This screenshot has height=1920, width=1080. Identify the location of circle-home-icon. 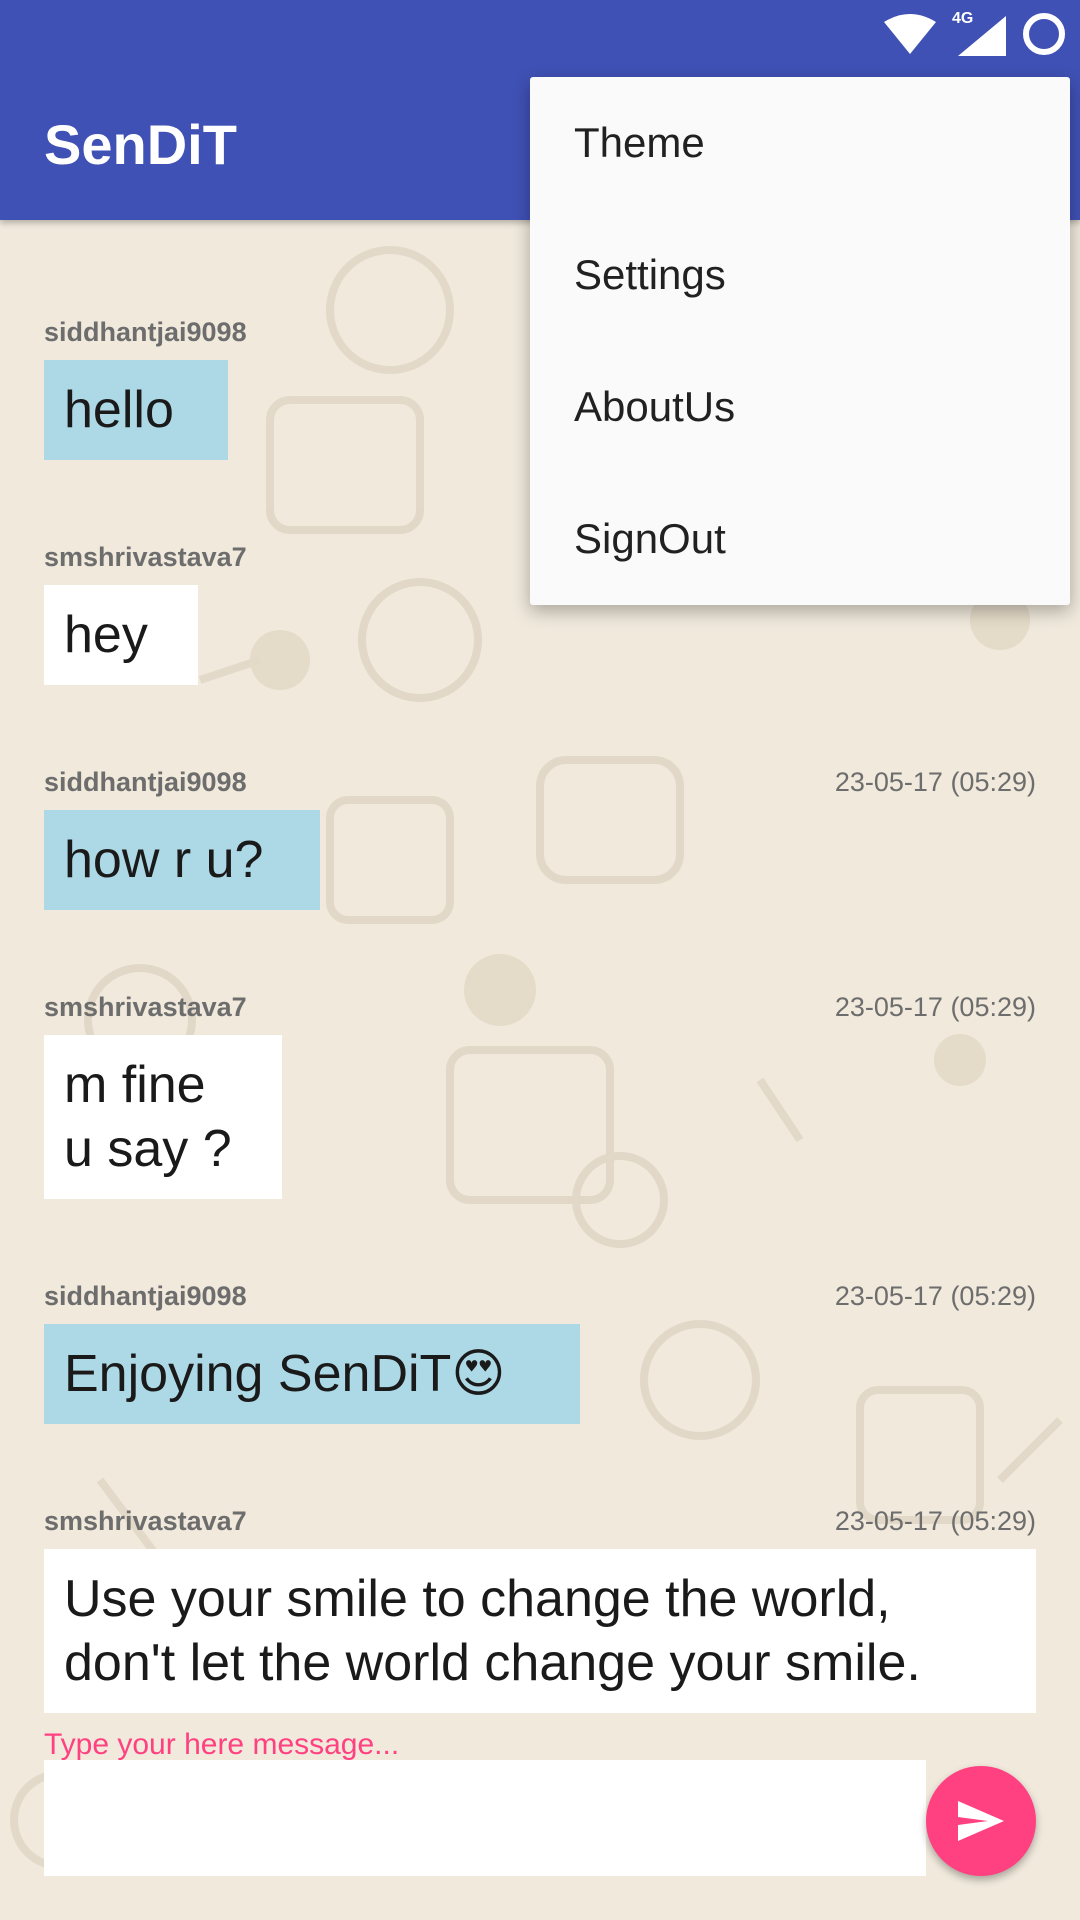
(1044, 34).